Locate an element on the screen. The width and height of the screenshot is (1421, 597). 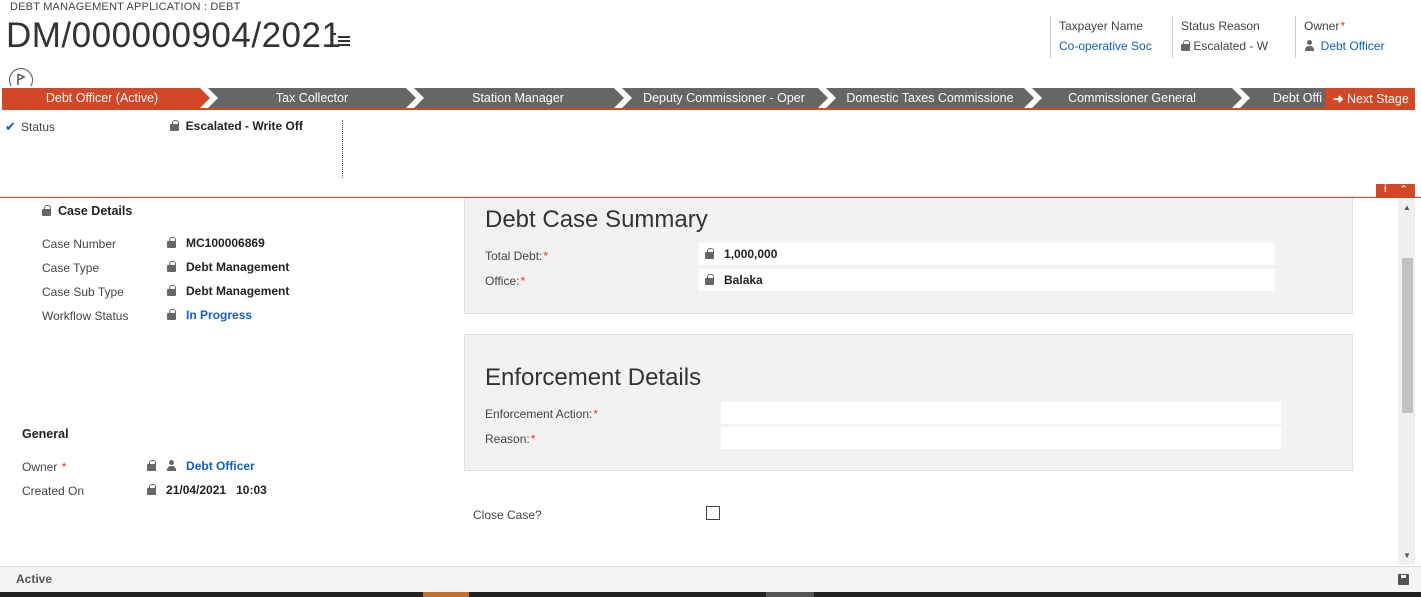
total-debt-text: 1,000,000 is located at coordinates (751, 254).